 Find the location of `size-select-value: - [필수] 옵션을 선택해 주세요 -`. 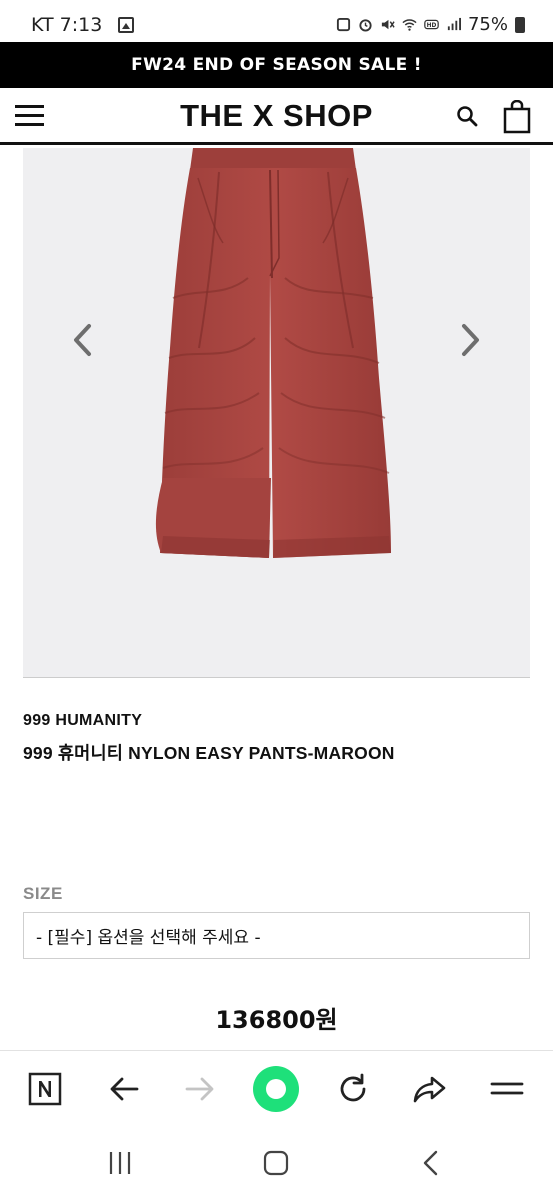

size-select-value: - [필수] 옵션을 선택해 주세요 - is located at coordinates (148, 938).